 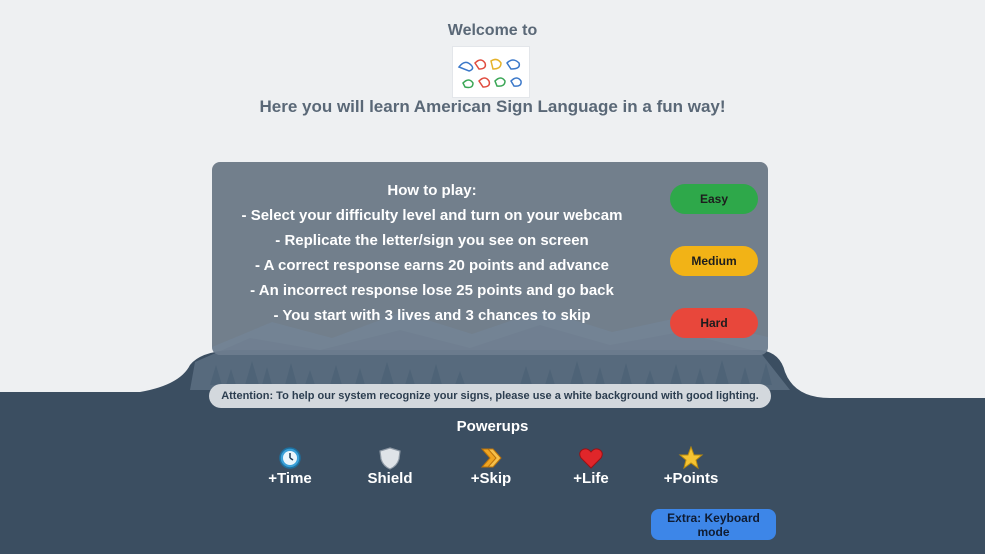 I want to click on logo, so click(x=491, y=72).